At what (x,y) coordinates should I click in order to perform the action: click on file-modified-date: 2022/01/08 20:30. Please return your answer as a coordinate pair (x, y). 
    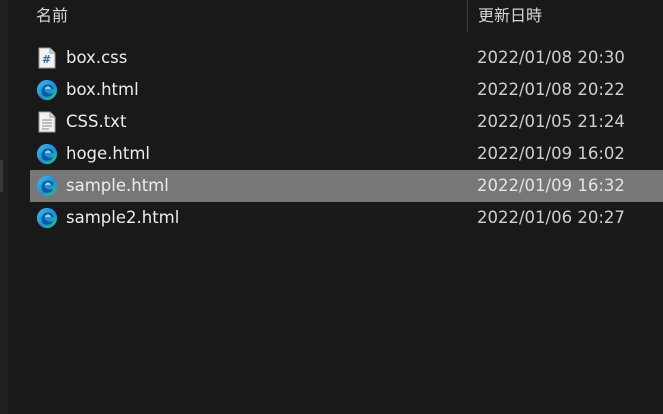
    Looking at the image, I should click on (551, 57).